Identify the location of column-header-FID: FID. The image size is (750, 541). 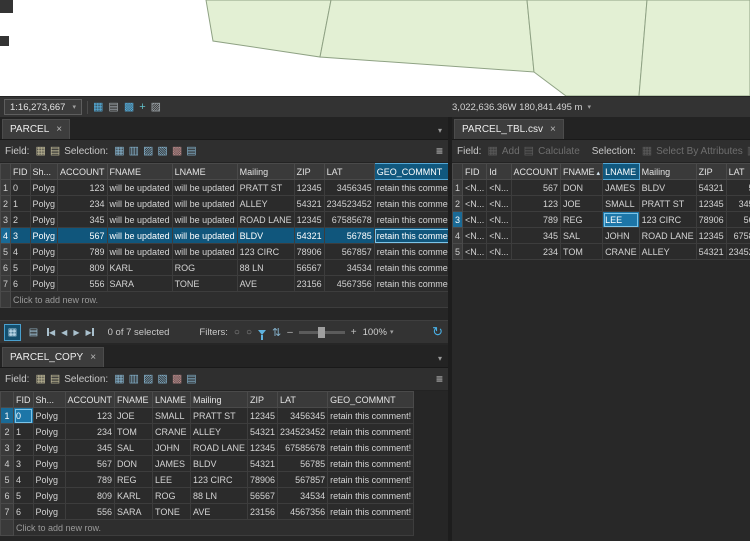
(475, 171).